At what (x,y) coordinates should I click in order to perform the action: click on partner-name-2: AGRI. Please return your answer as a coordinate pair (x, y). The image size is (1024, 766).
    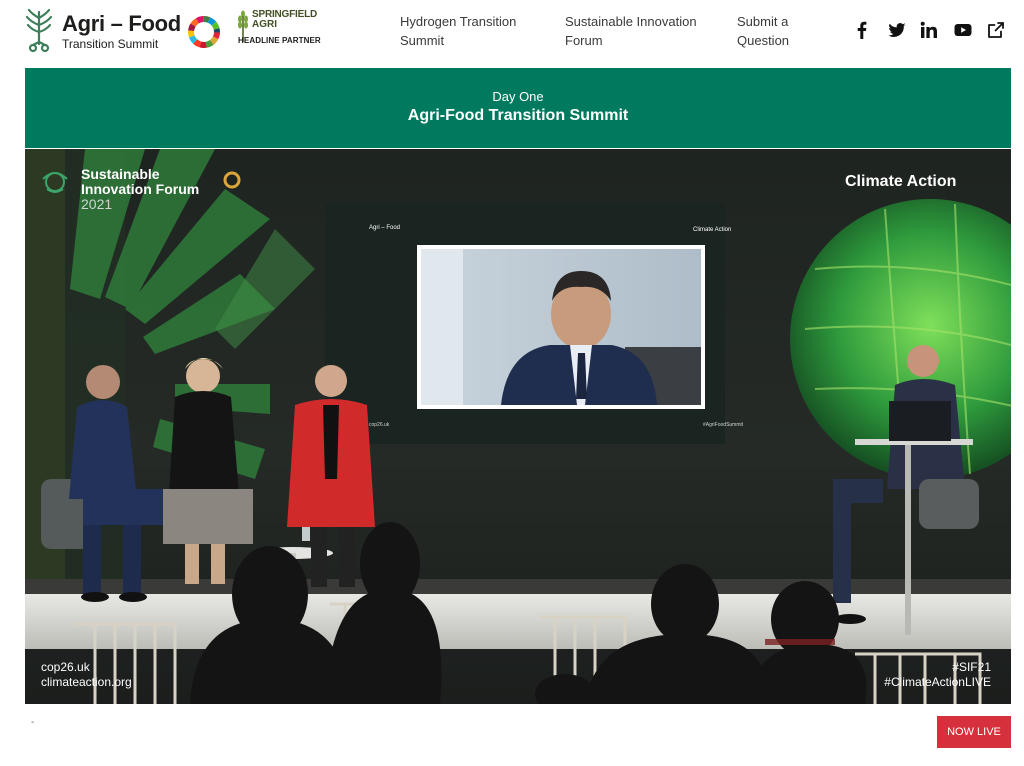
    Looking at the image, I should click on (264, 24).